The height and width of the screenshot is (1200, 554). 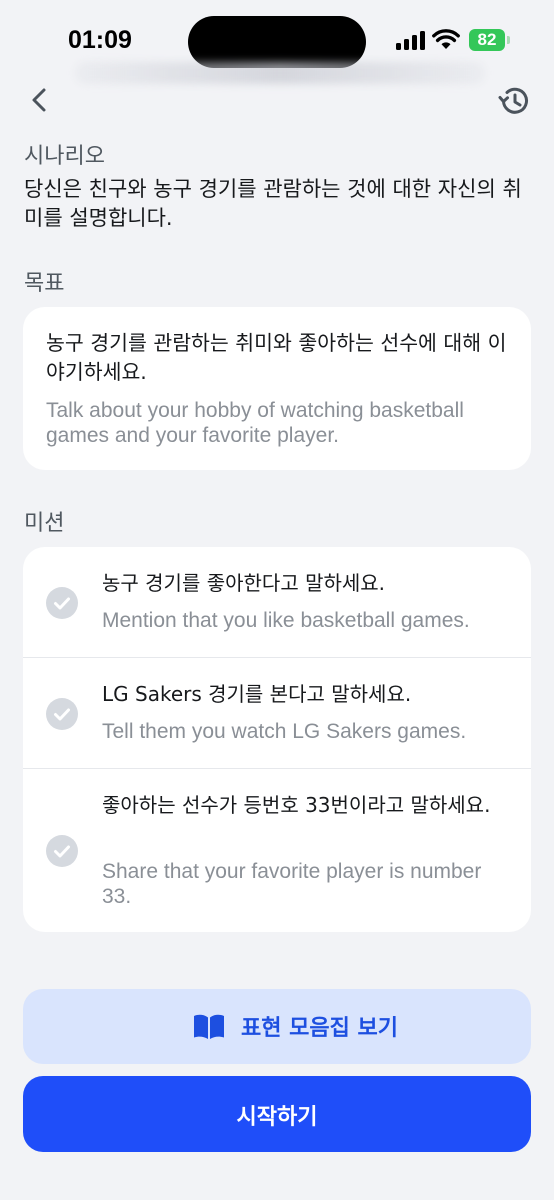 I want to click on goal-korean-text: 농구 경기를 관람하는 취미와 좋아하는 선수에 대해 이야기하세요., so click(x=276, y=357).